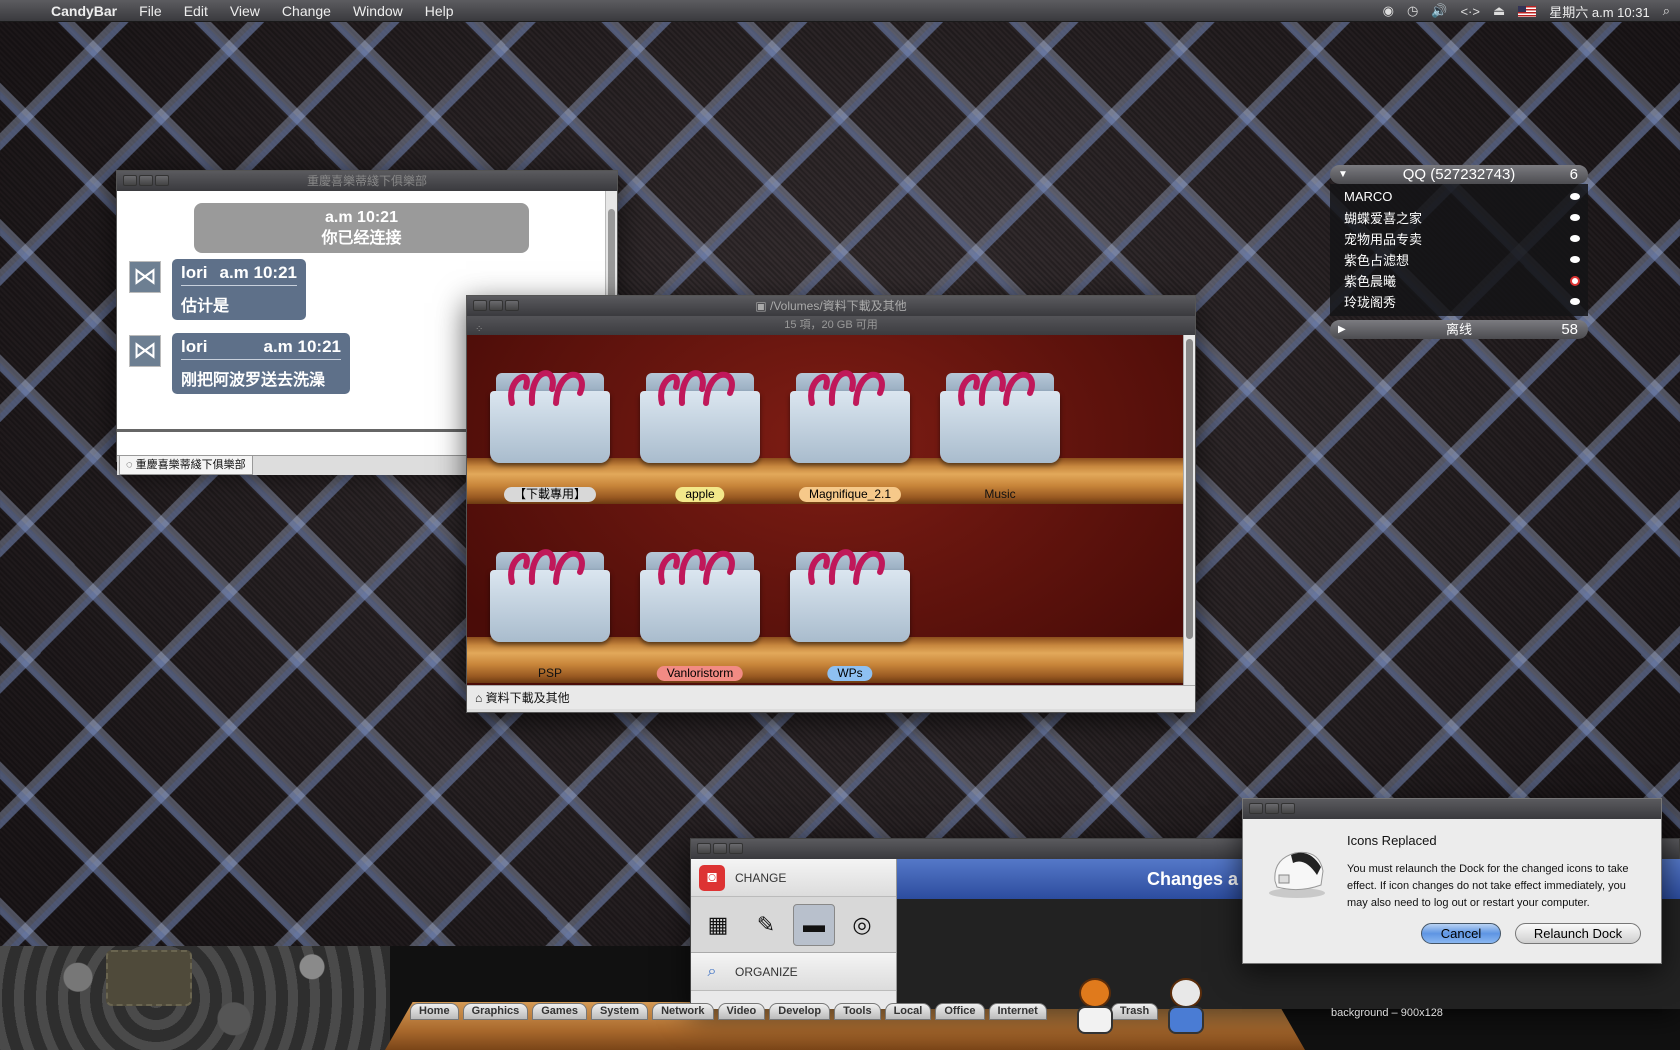  What do you see at coordinates (1459, 238) in the screenshot?
I see `qq-contact: 宠物用品专卖` at bounding box center [1459, 238].